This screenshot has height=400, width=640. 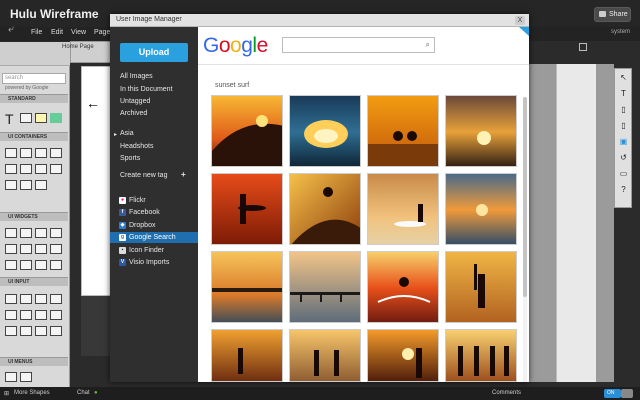 What do you see at coordinates (102, 32) in the screenshot?
I see `menu-page: Page` at bounding box center [102, 32].